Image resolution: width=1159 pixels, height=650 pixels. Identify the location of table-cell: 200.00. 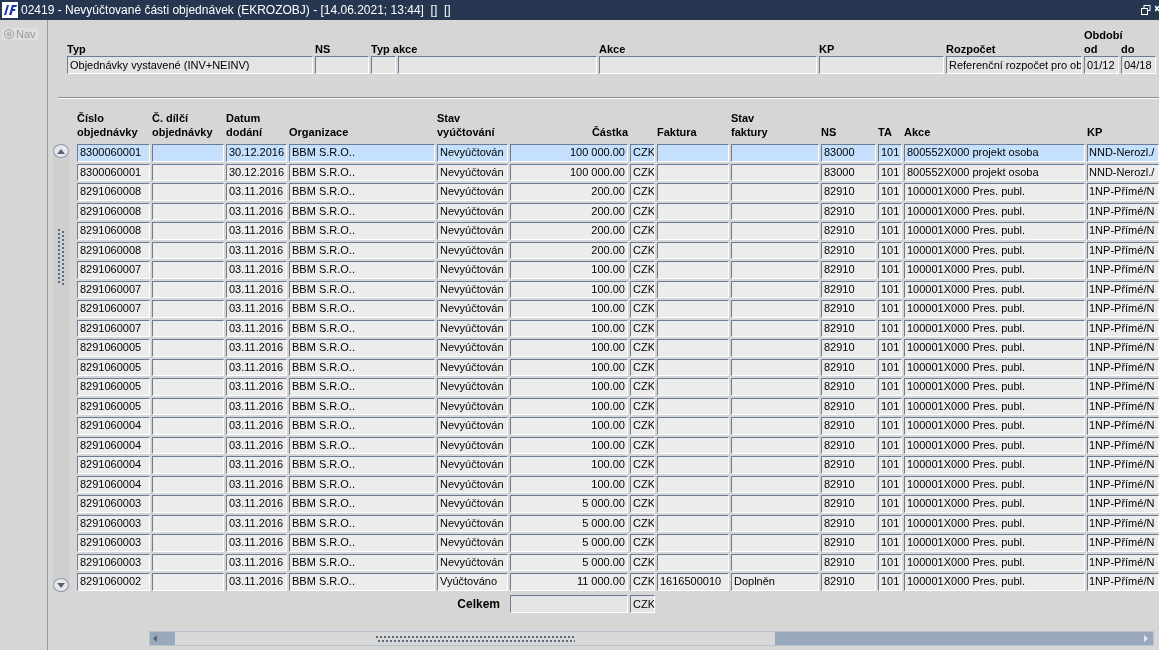
(569, 211).